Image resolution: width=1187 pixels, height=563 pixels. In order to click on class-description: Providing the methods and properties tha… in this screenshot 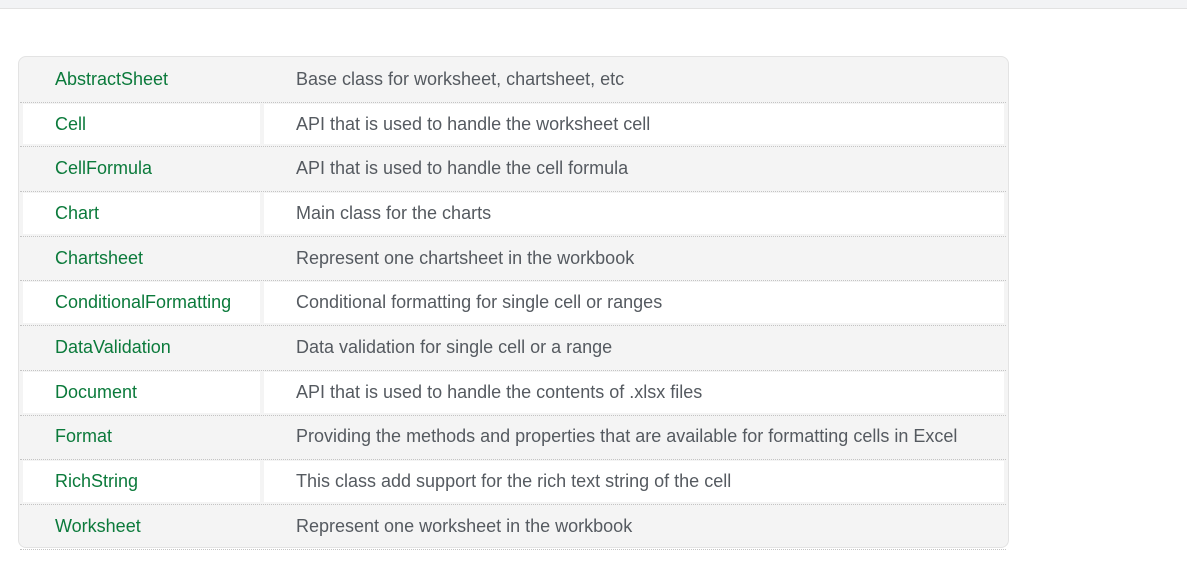, I will do `click(627, 436)`.